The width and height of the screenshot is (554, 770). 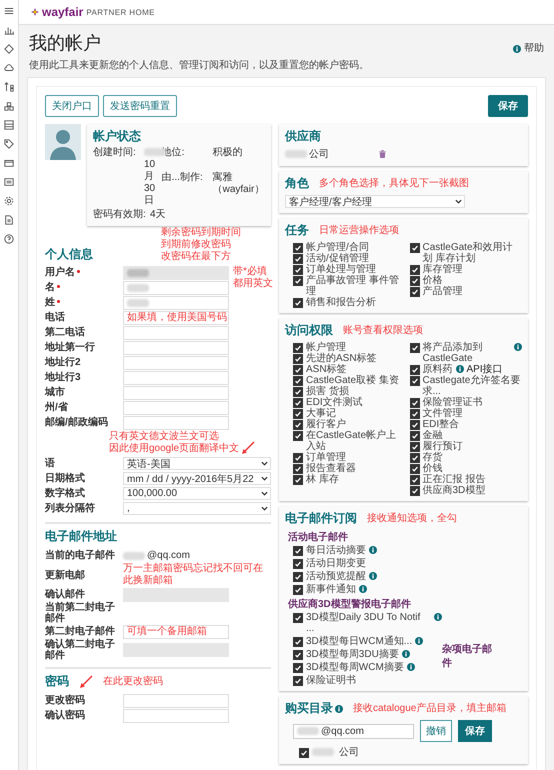 What do you see at coordinates (321, 518) in the screenshot?
I see `section-heading: 电子邮件订阅` at bounding box center [321, 518].